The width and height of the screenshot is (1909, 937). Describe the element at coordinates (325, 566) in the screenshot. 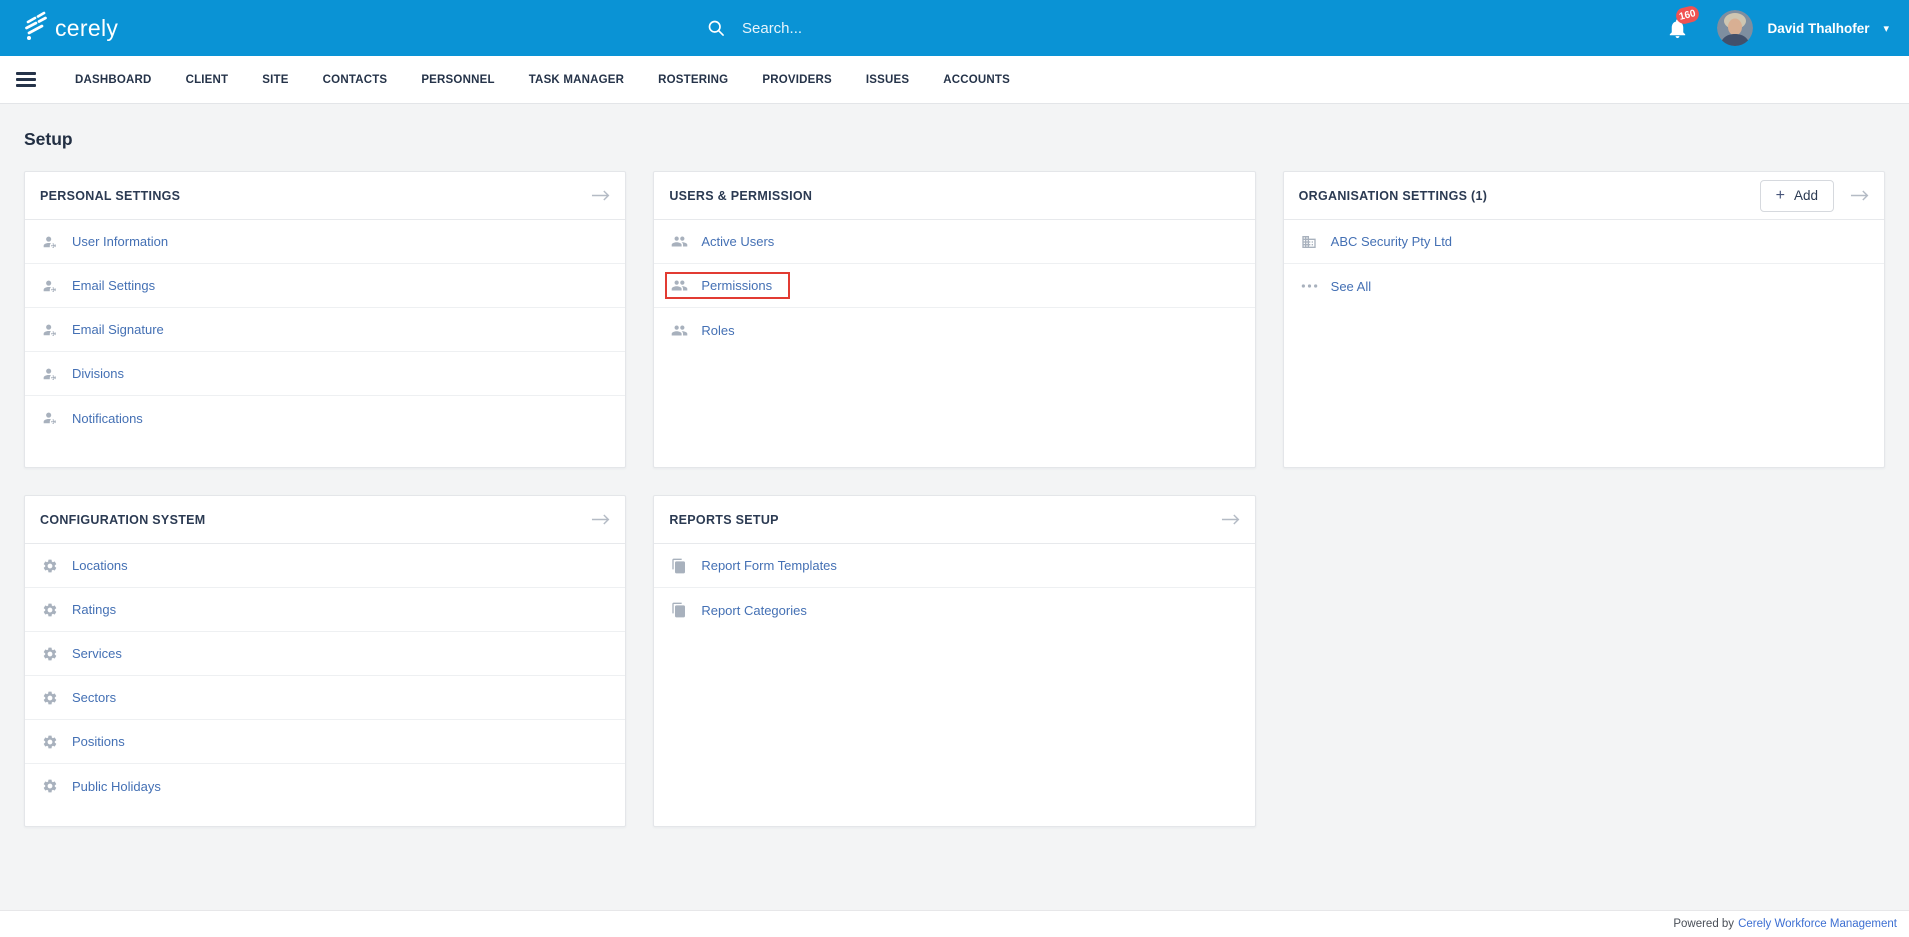

I see `list-item-locations: Locations` at that location.